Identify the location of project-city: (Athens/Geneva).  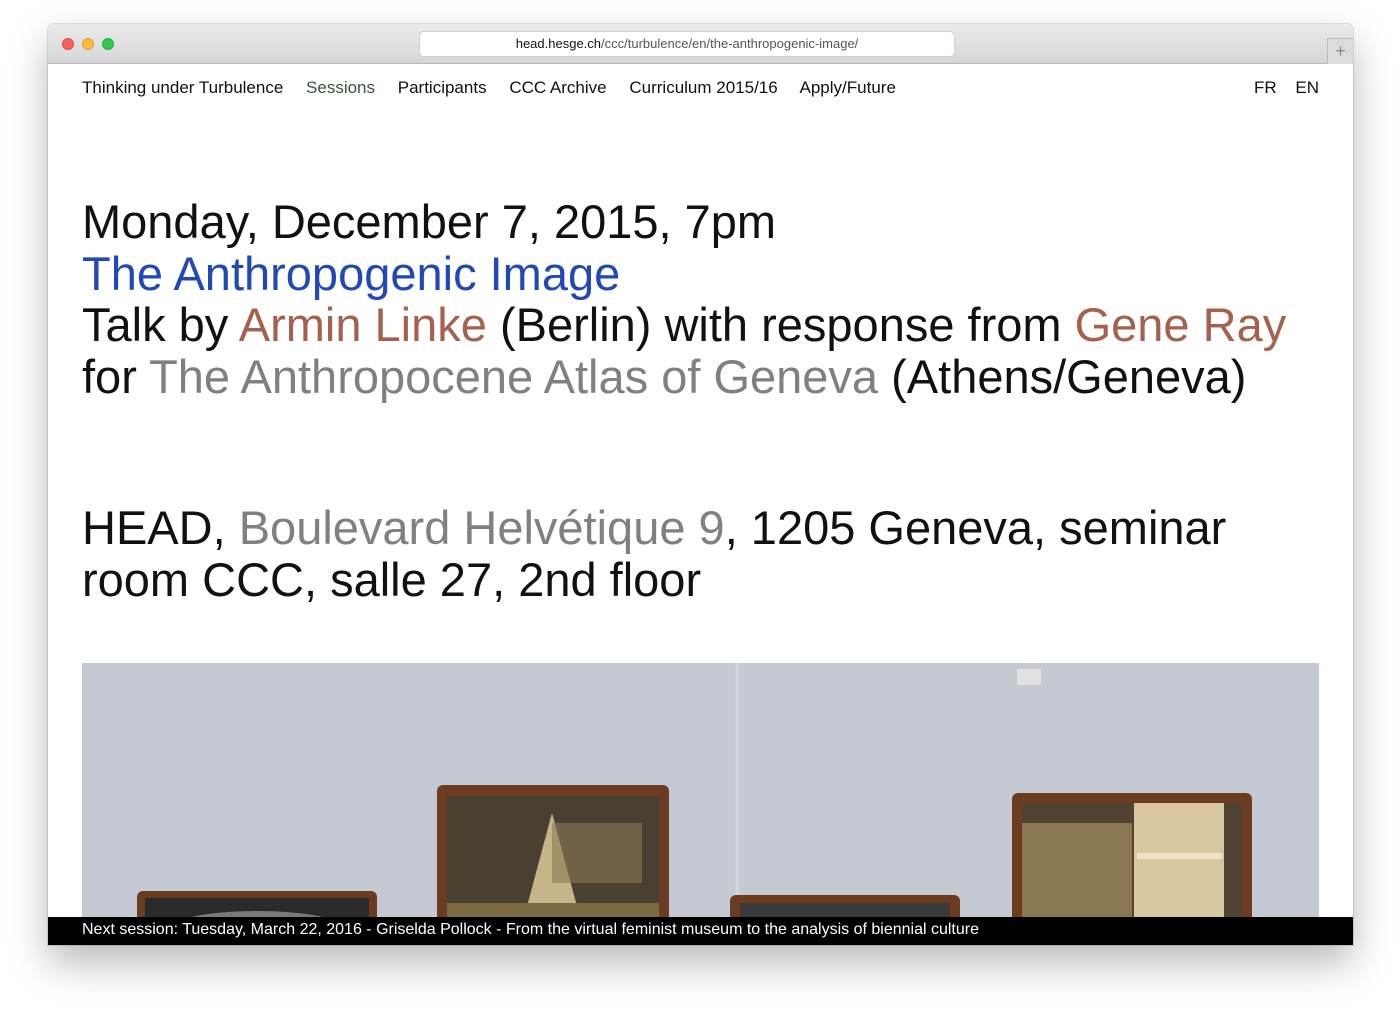
(1062, 376).